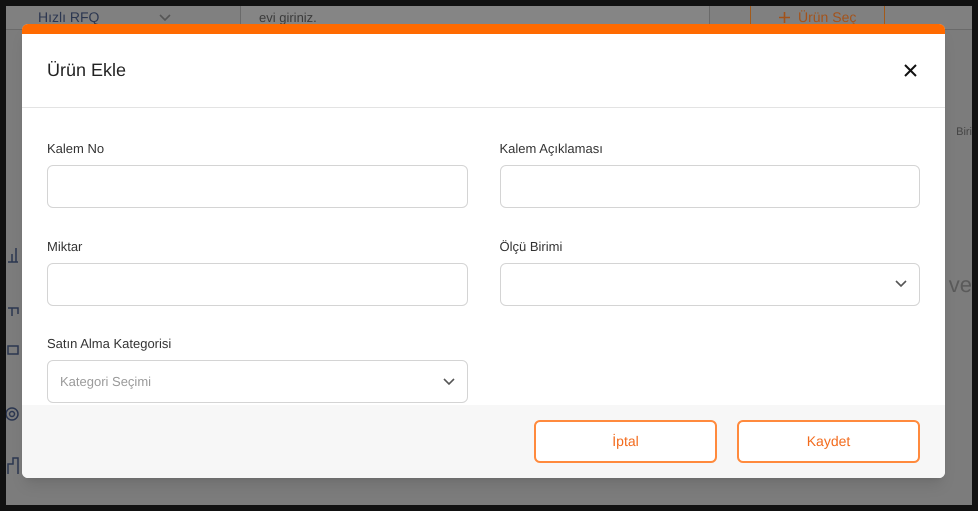 Image resolution: width=978 pixels, height=511 pixels. Describe the element at coordinates (76, 149) in the screenshot. I see `field-label: Kalem No` at that location.